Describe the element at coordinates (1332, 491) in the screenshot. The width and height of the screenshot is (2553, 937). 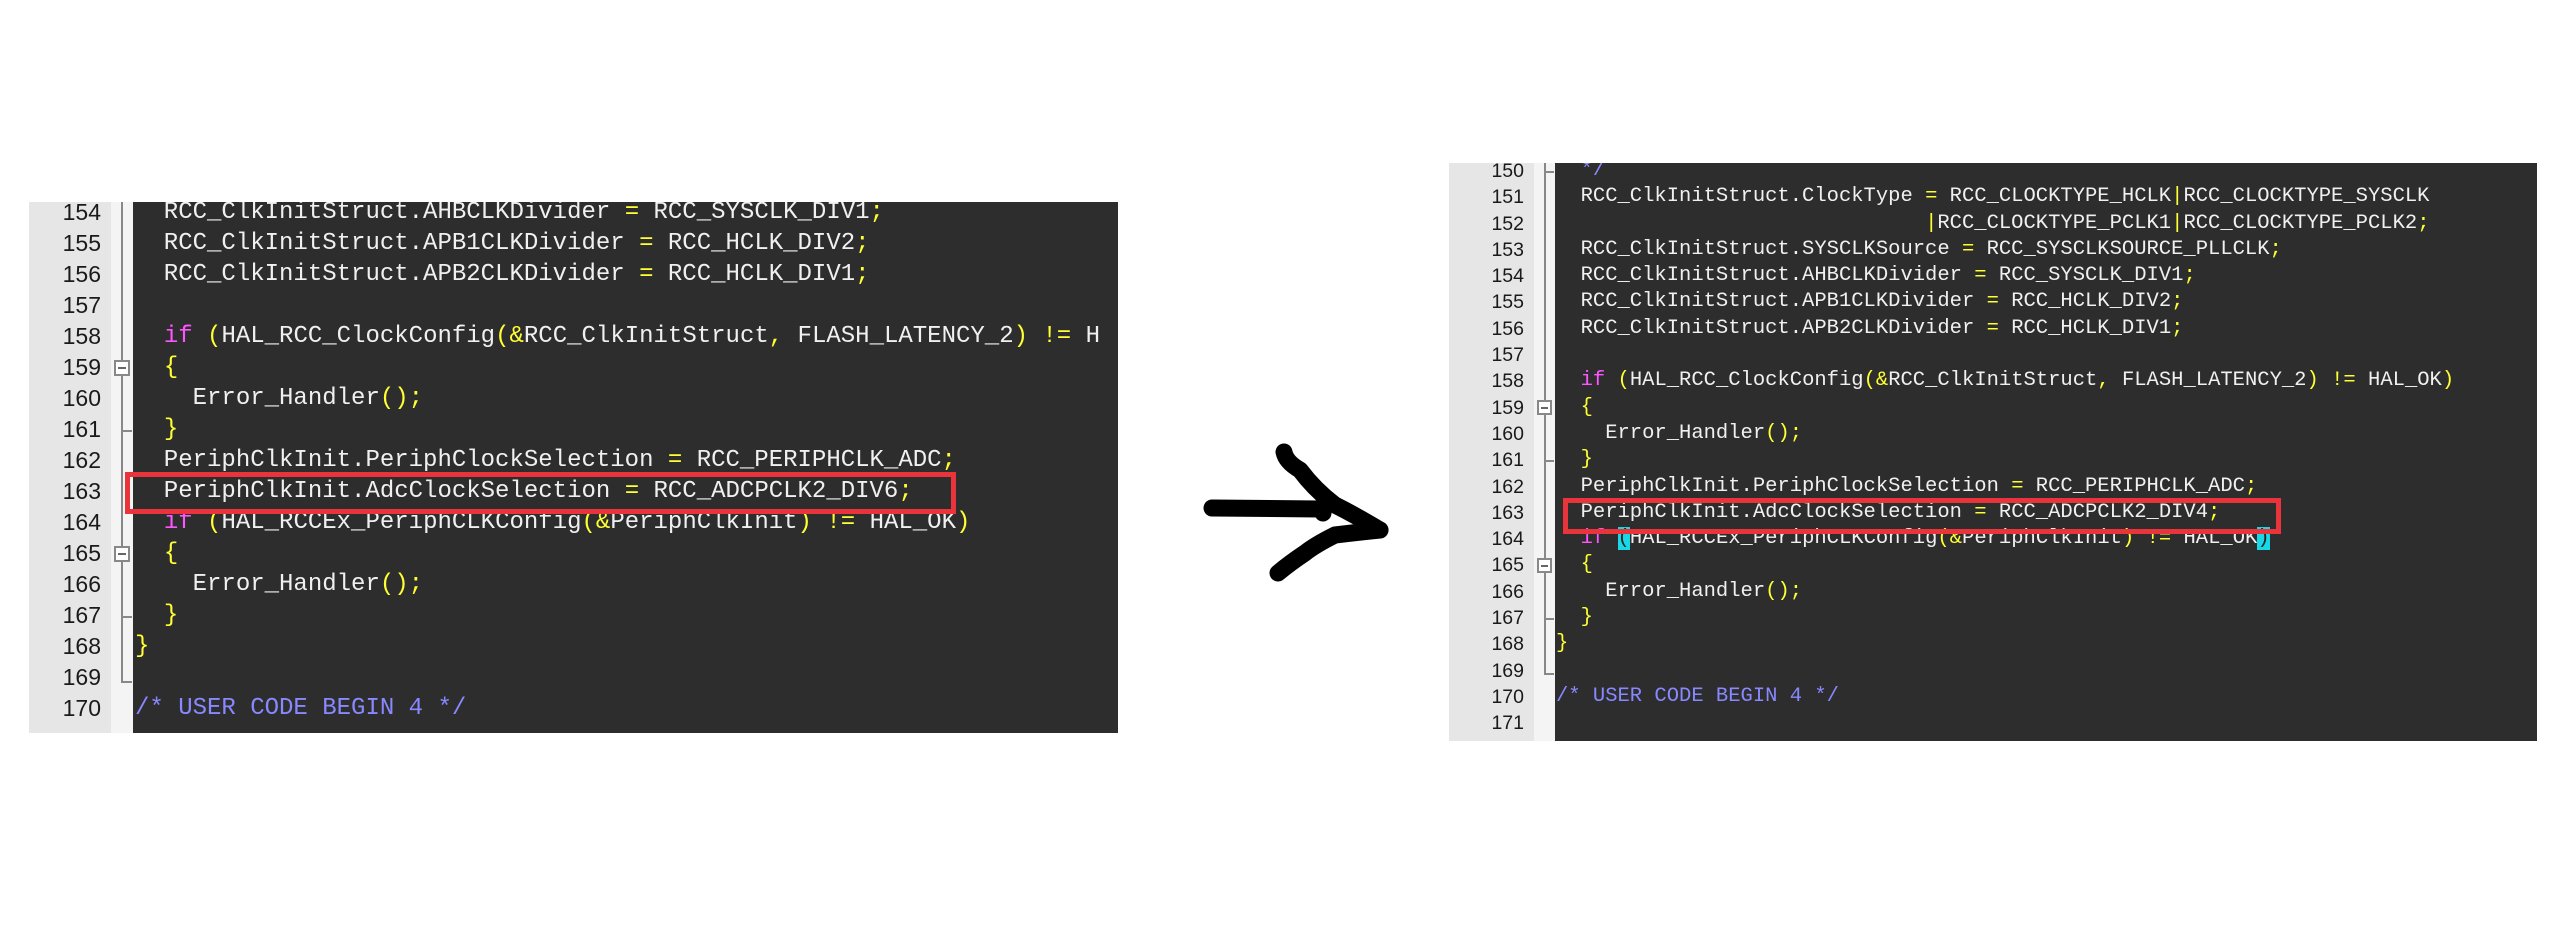
I see `arrow-head-upper` at that location.